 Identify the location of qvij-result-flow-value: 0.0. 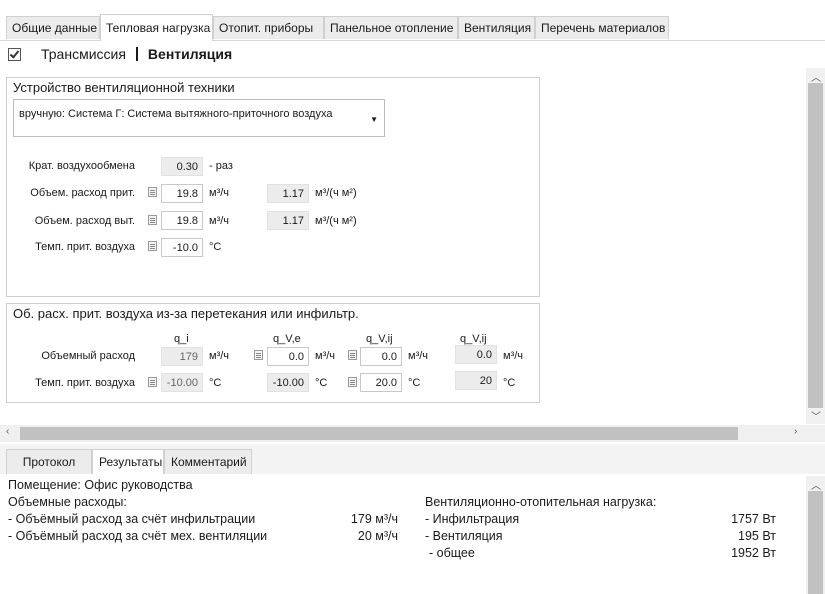
(476, 354).